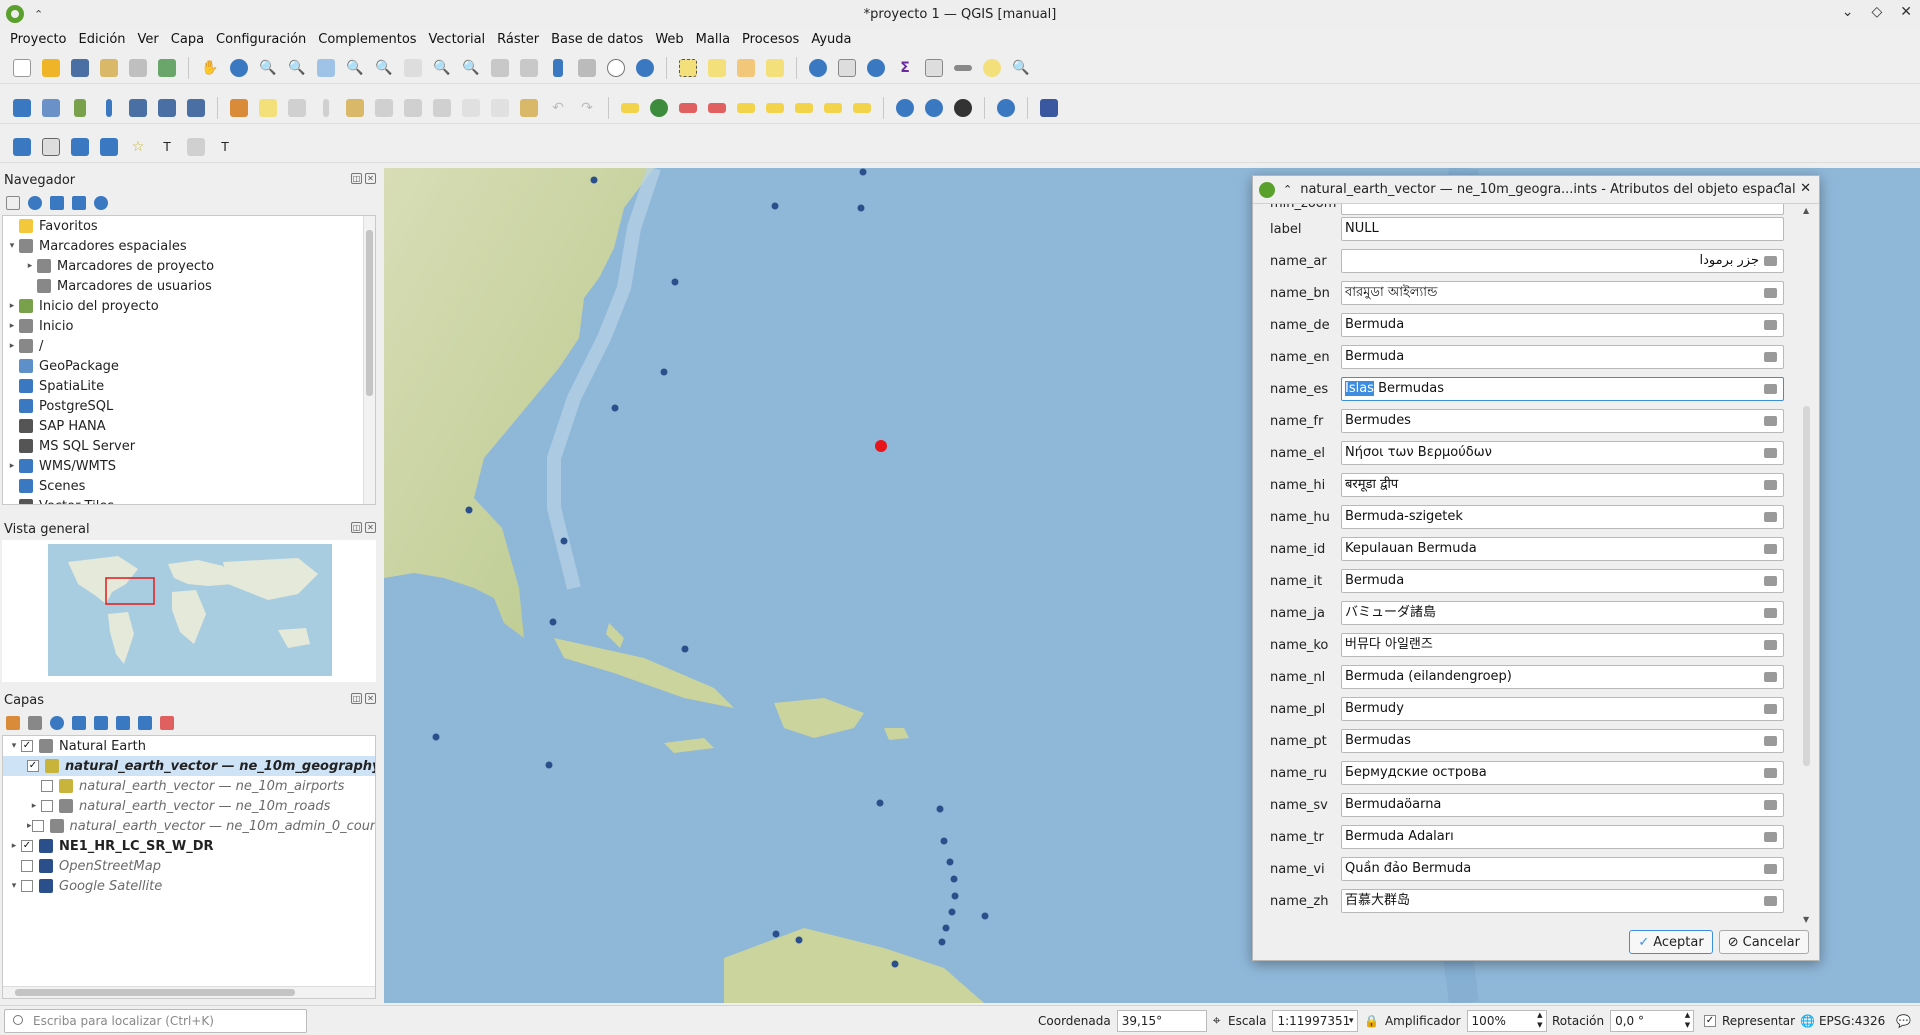  What do you see at coordinates (1710, 1021) in the screenshot?
I see `render-checkbox: ✓` at bounding box center [1710, 1021].